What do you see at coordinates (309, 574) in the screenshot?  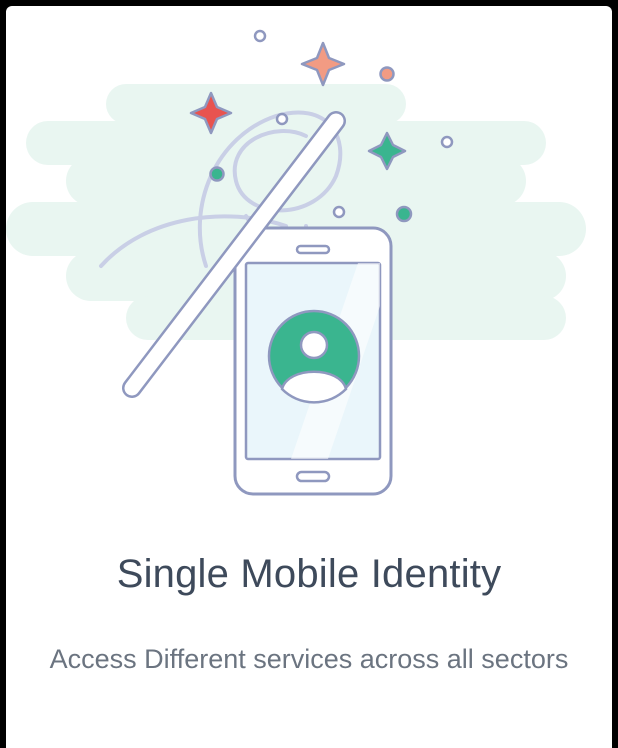 I see `page-title: Single Mobile Identity` at bounding box center [309, 574].